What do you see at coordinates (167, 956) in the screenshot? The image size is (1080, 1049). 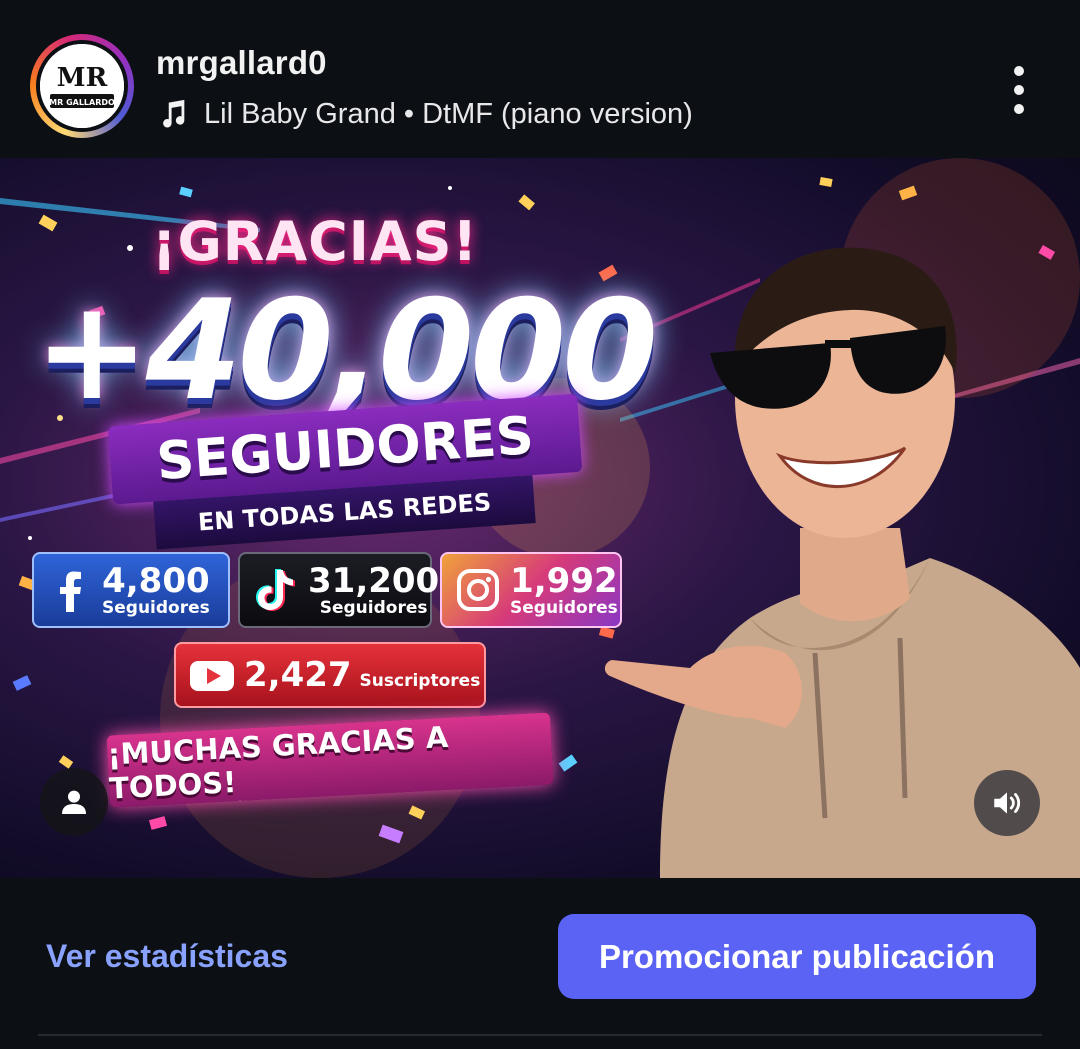 I see `view-insights-link: Ver estadísticas` at bounding box center [167, 956].